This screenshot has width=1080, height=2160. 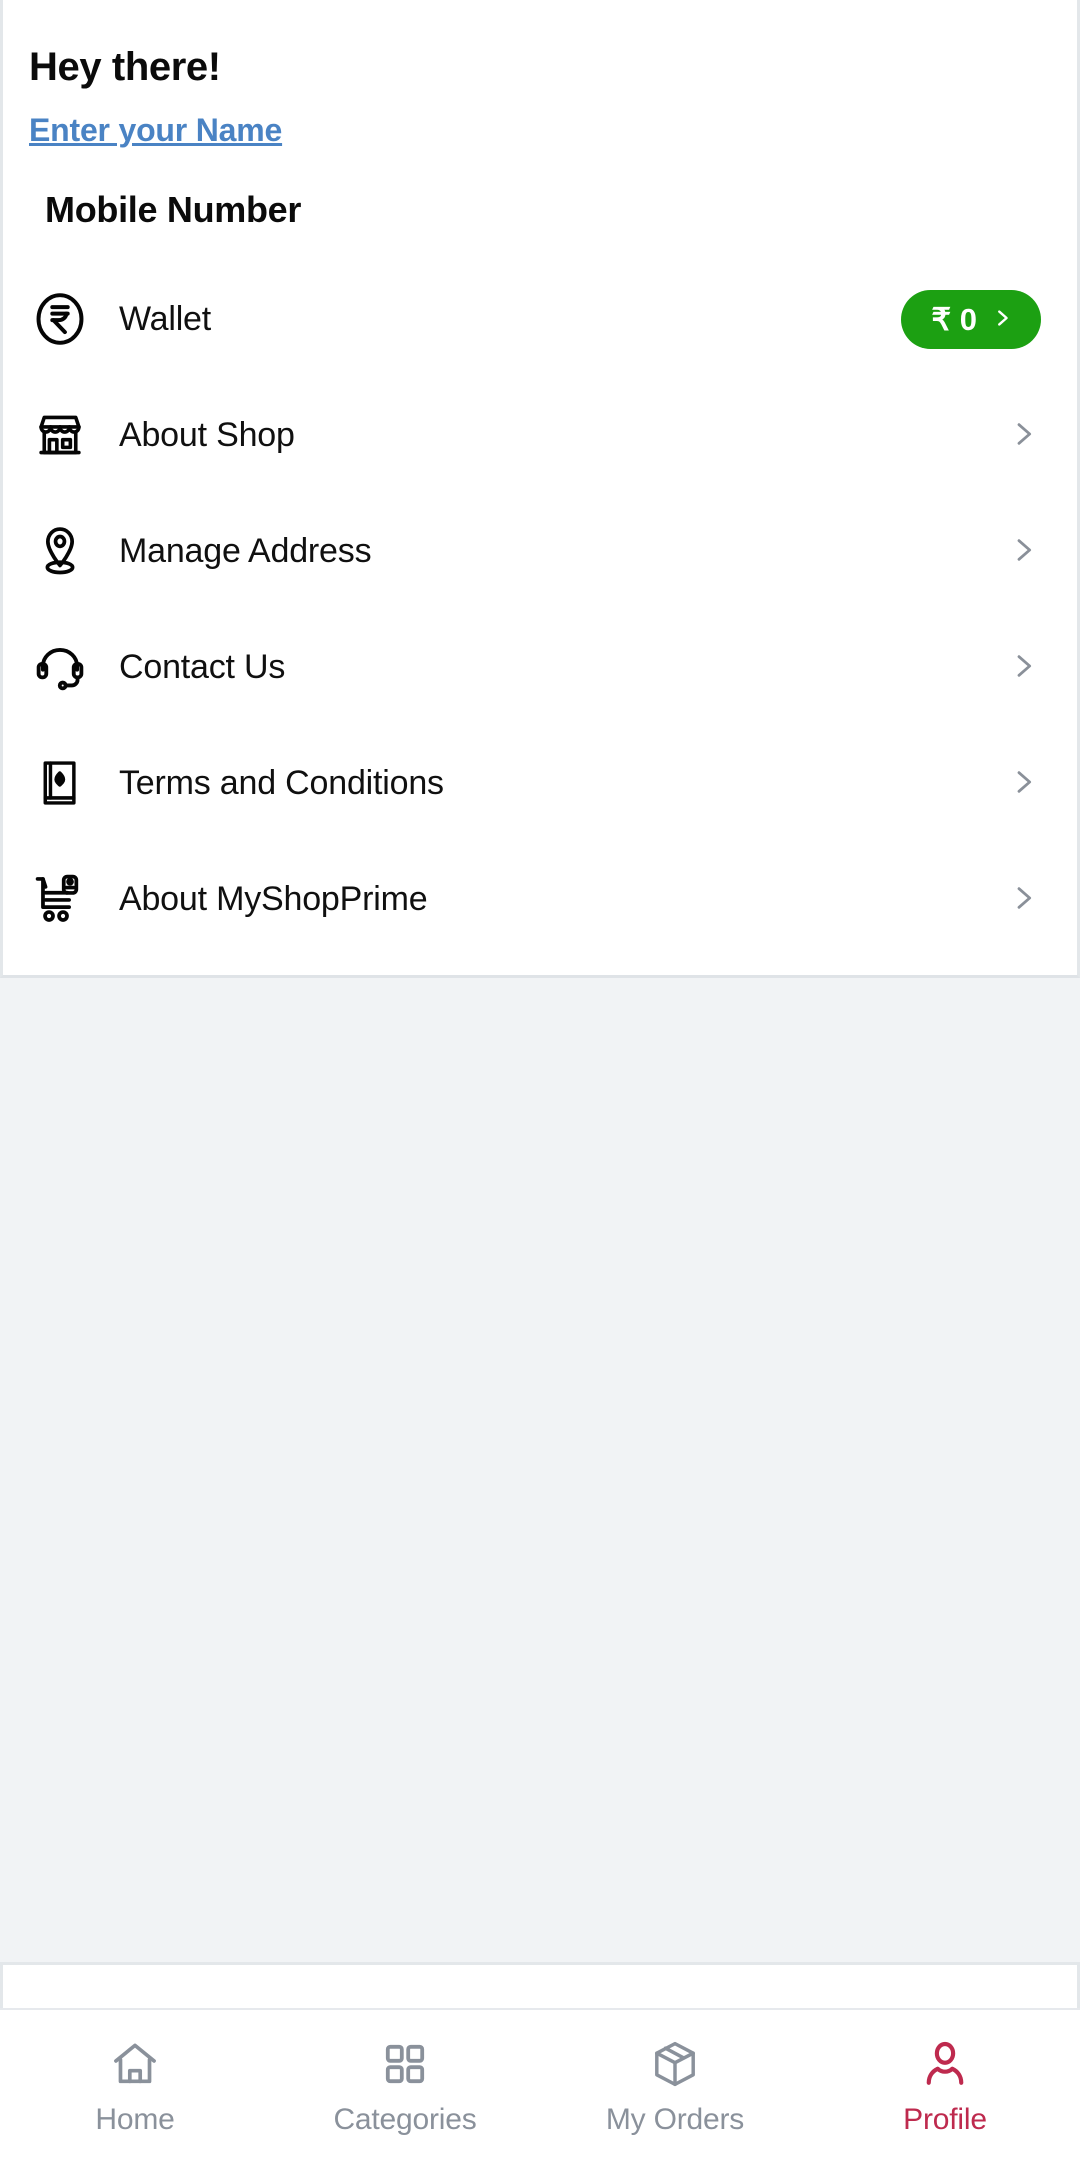 I want to click on rupee-circle-icon, so click(x=60, y=319).